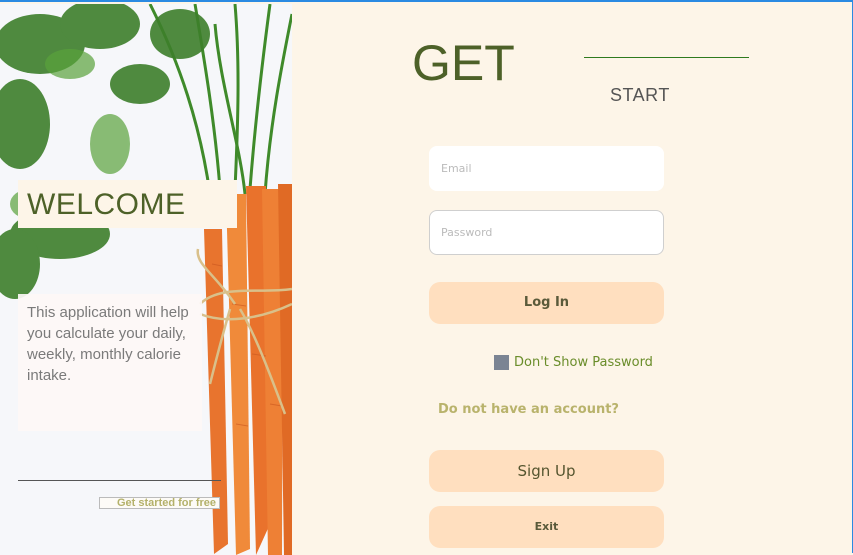 The width and height of the screenshot is (853, 555). Describe the element at coordinates (106, 204) in the screenshot. I see `welcome-title: WELCOME` at that location.